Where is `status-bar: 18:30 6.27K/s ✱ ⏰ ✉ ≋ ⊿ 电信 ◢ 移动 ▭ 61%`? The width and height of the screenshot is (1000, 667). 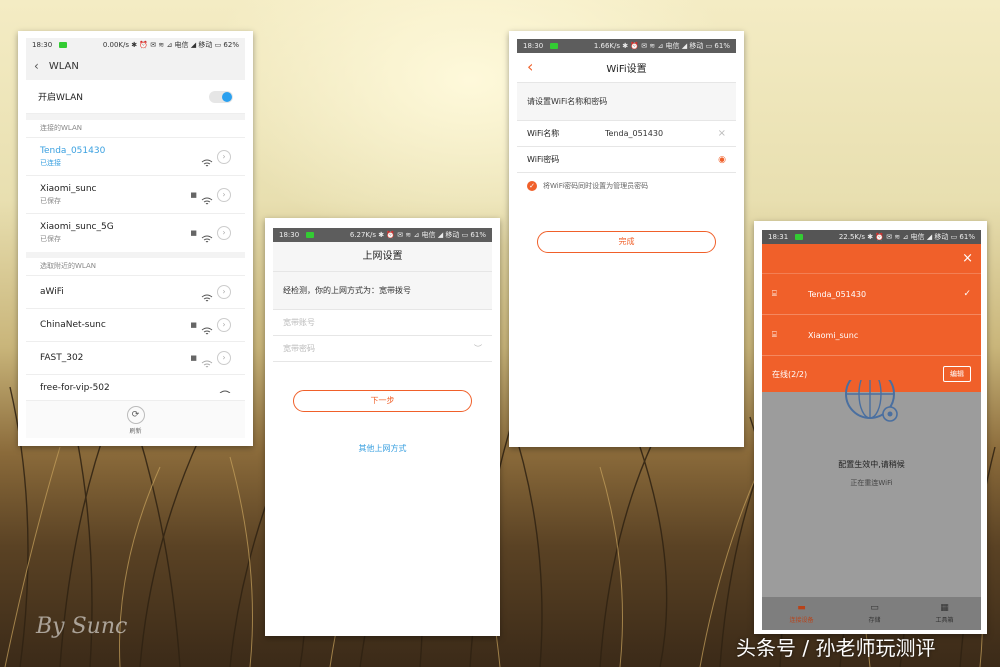
status-bar: 18:30 6.27K/s ✱ ⏰ ✉ ≋ ⊿ 电信 ◢ 移动 ▭ 61% is located at coordinates (382, 235).